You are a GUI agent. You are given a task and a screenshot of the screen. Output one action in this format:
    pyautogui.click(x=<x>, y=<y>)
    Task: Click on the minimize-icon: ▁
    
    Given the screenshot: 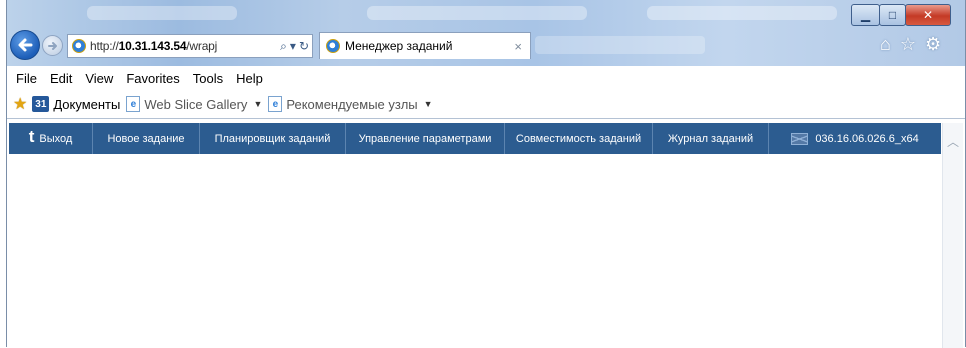 What is the action you would take?
    pyautogui.click(x=865, y=15)
    